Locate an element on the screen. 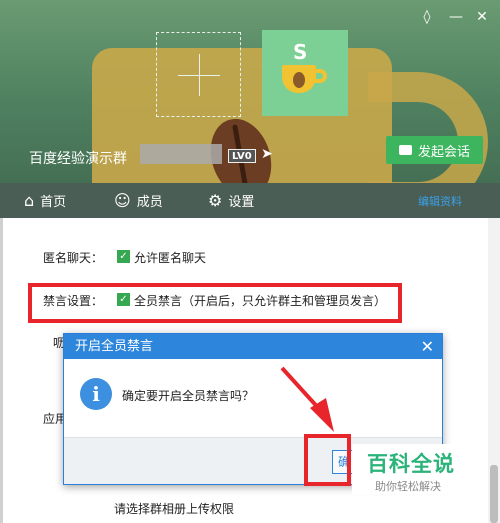 Image resolution: width=500 pixels, height=523 pixels. watermark-logo: 百科全说 助你轻松解决 is located at coordinates (411, 469).